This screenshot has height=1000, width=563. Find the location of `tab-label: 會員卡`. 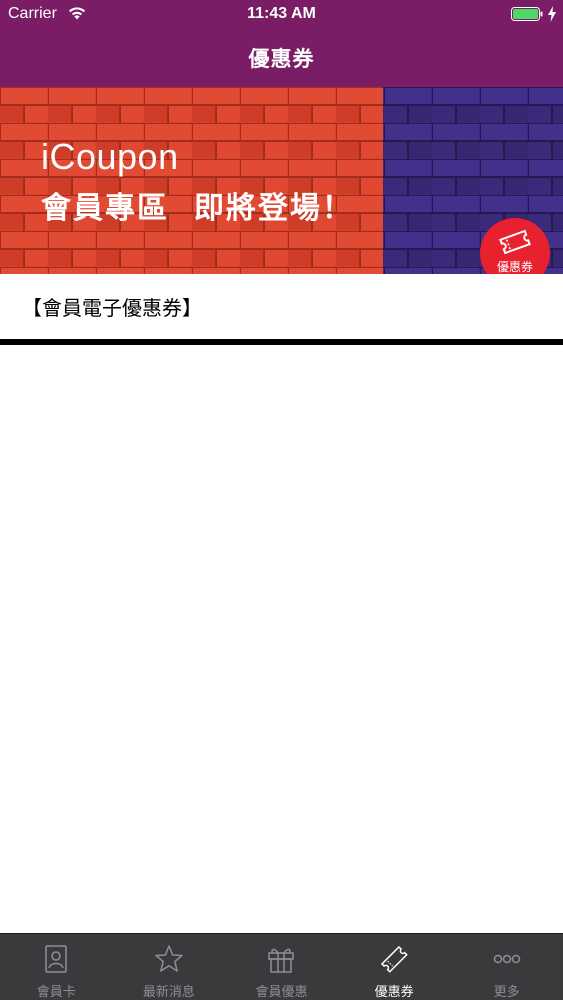

tab-label: 會員卡 is located at coordinates (56, 992).